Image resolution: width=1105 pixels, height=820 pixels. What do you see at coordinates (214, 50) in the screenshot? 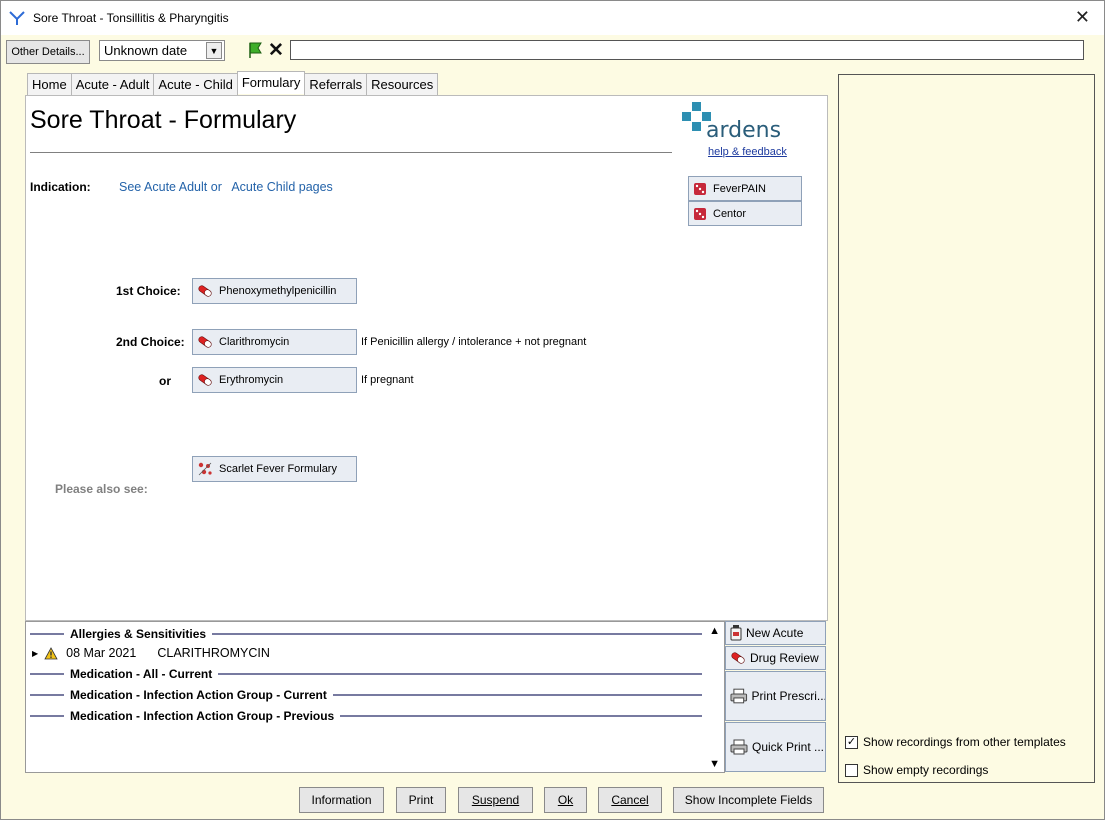
I see `chevron-down-icon: ▼` at bounding box center [214, 50].